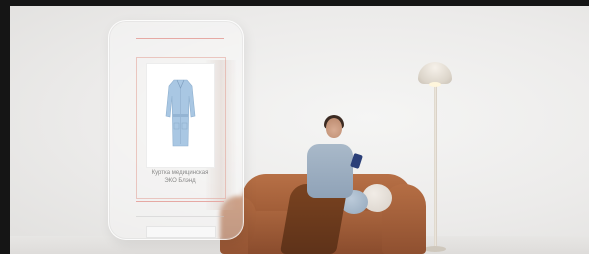 This screenshot has width=589, height=254. What do you see at coordinates (435, 73) in the screenshot?
I see `floor-lamp-shade` at bounding box center [435, 73].